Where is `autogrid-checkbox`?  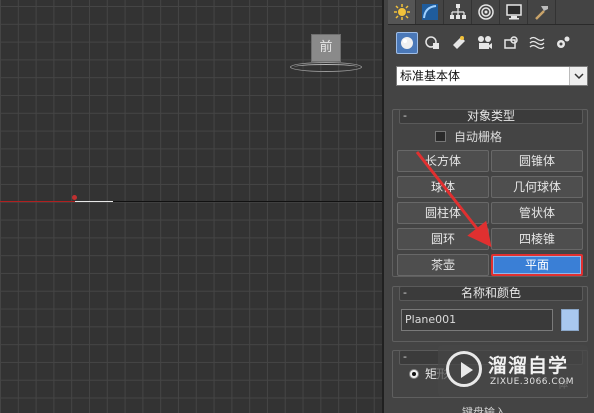 autogrid-checkbox is located at coordinates (440, 136).